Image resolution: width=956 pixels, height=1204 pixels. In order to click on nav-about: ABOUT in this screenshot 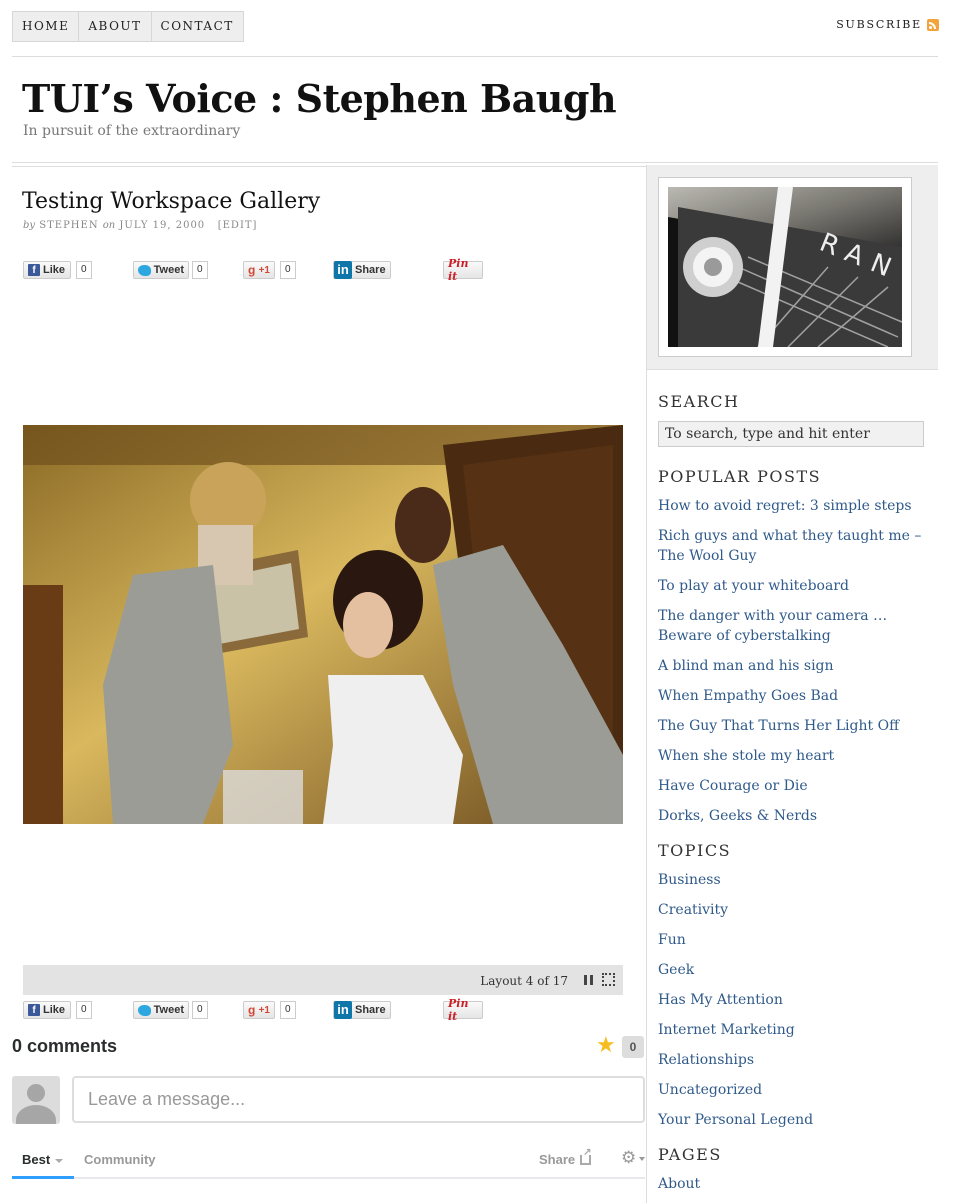, I will do `click(115, 26)`.